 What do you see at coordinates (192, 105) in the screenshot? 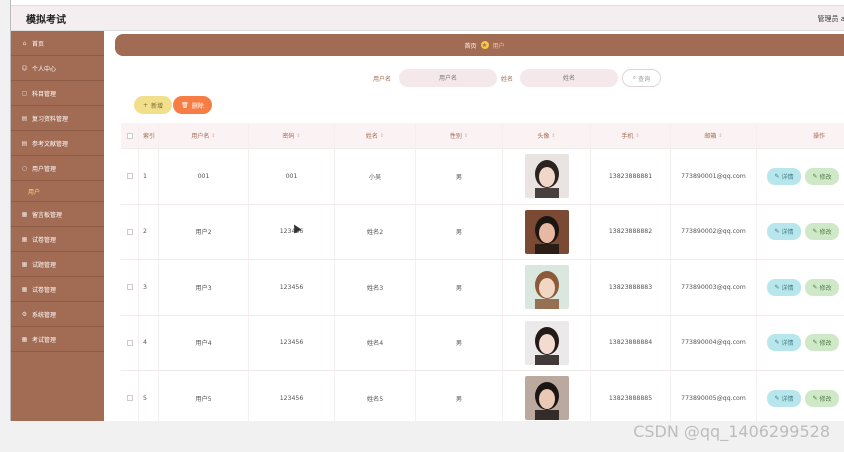
I see `delete-button: 🗑 删除` at bounding box center [192, 105].